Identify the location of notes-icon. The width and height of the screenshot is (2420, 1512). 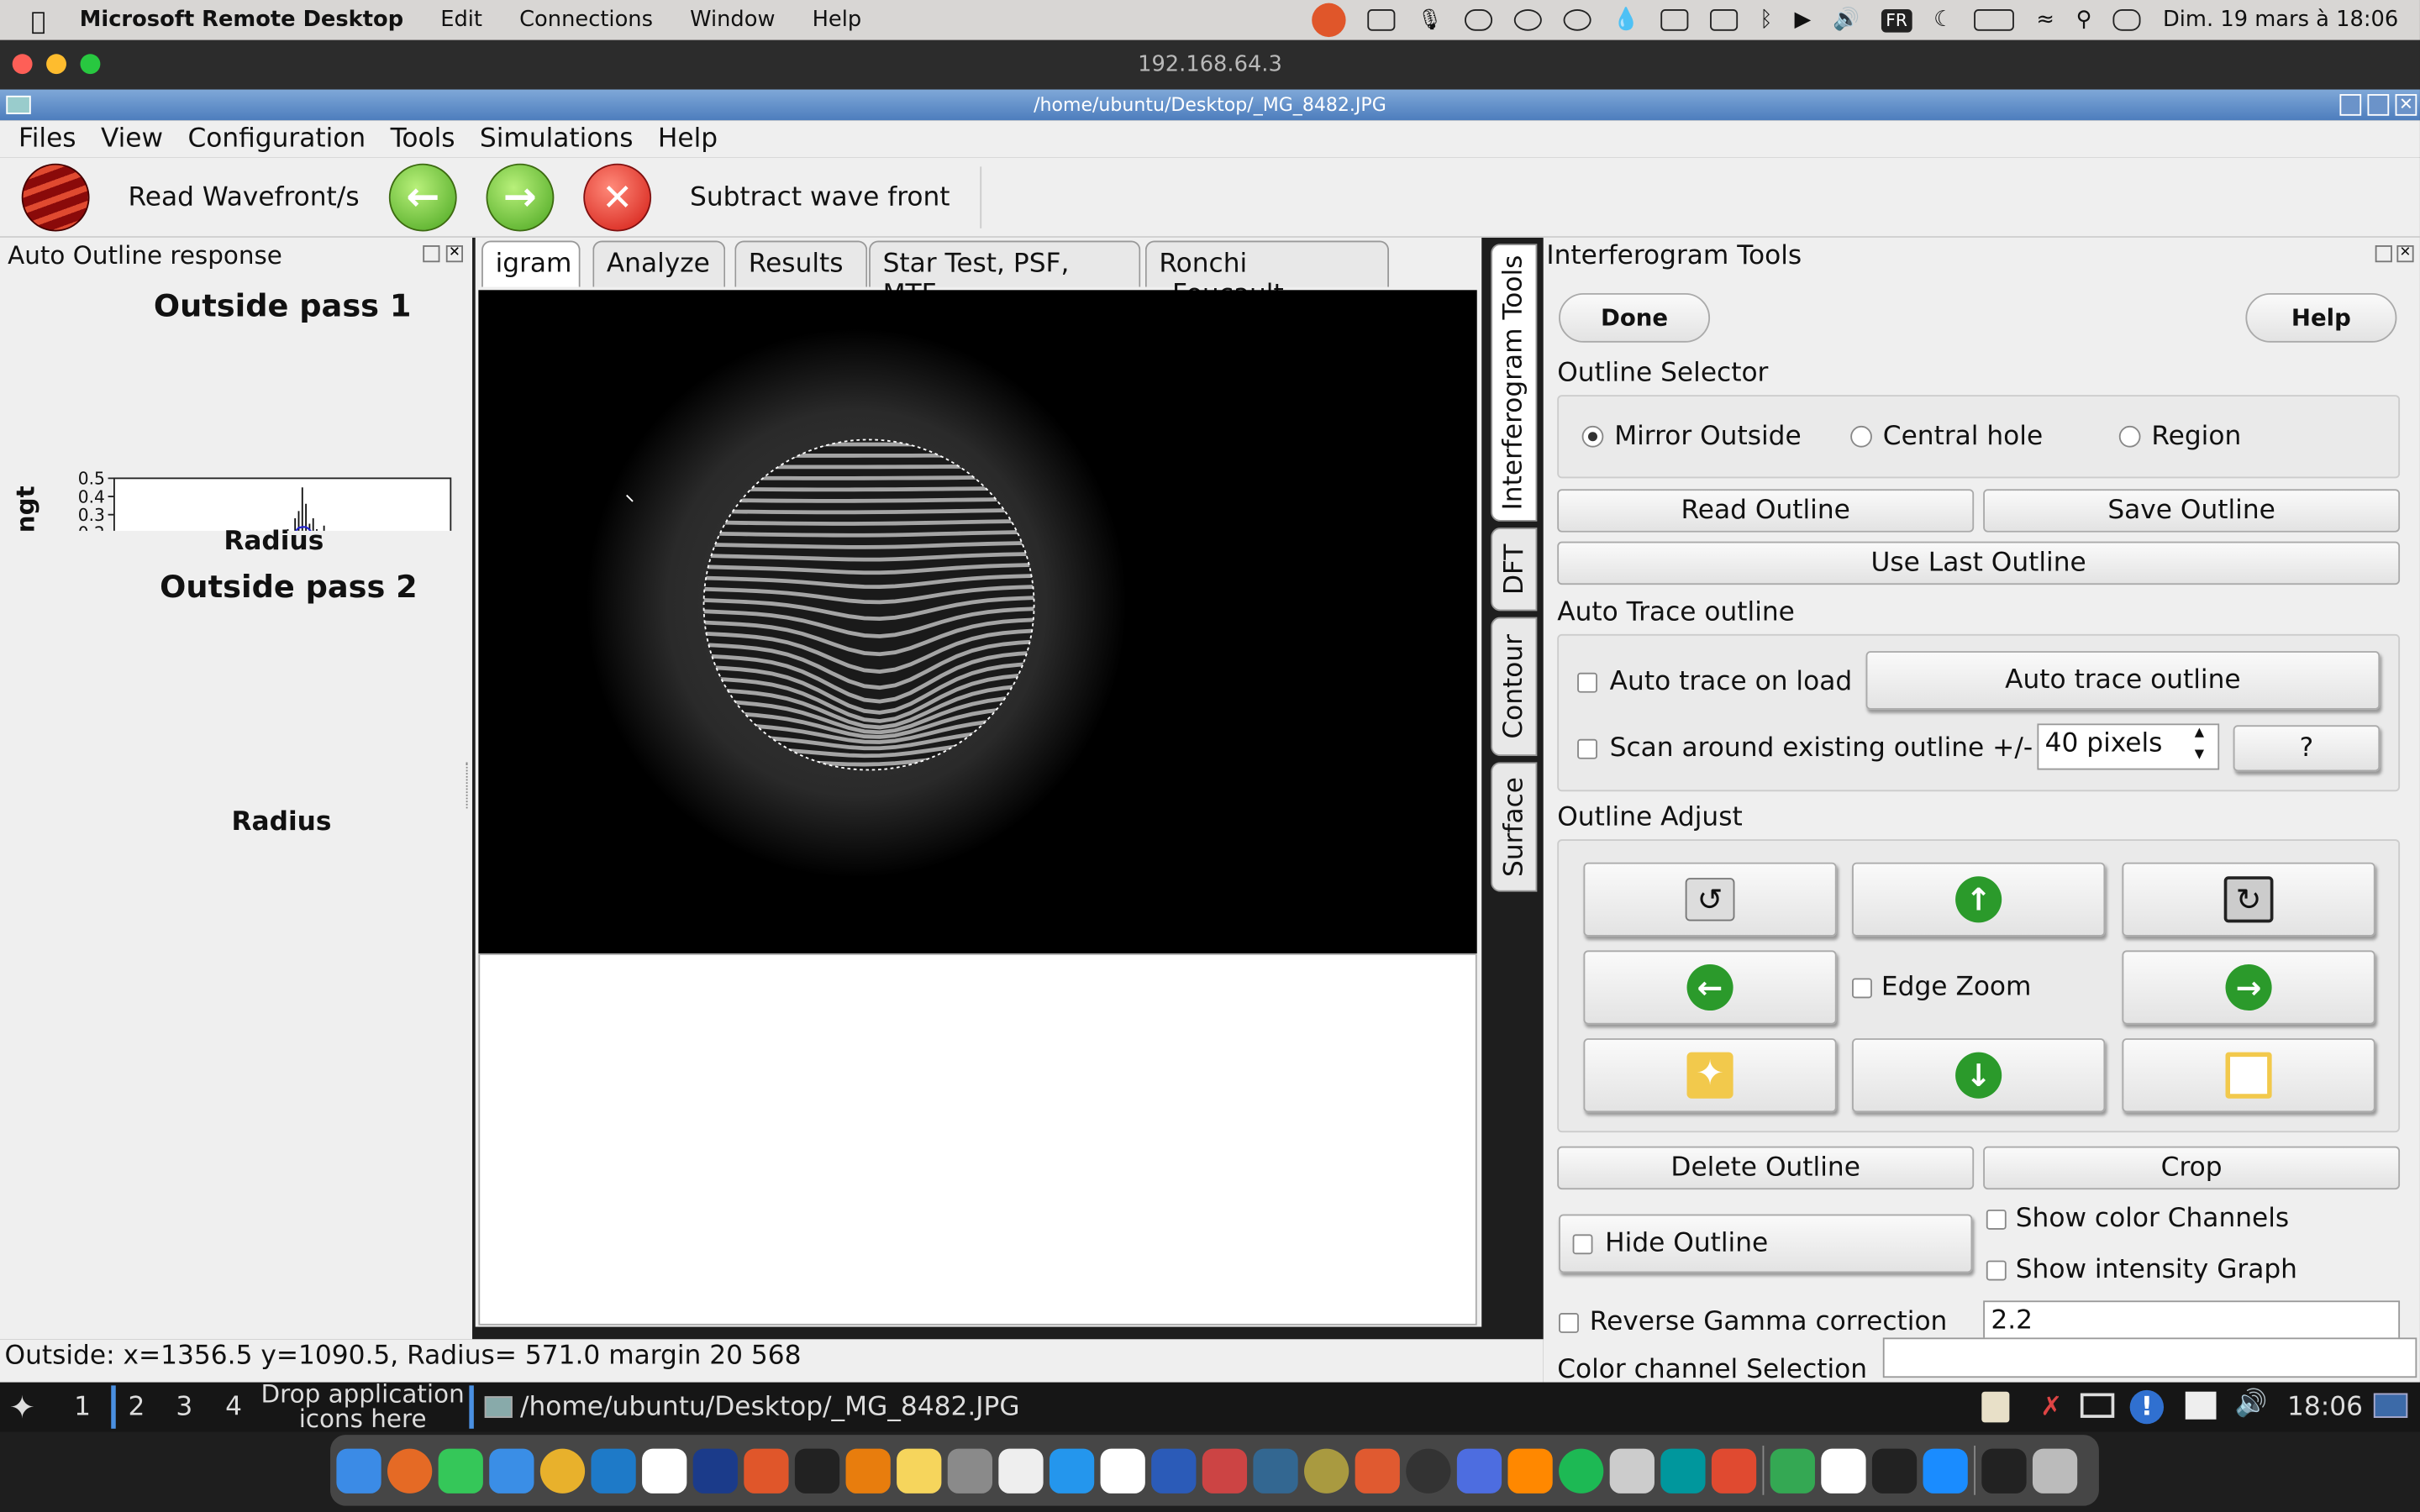
(920, 1470).